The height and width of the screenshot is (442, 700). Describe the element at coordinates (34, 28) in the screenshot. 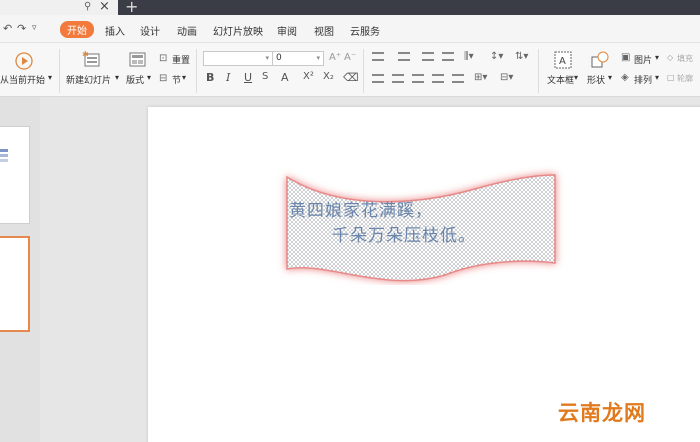

I see `quick-access-dropdown-icon: ▿` at that location.